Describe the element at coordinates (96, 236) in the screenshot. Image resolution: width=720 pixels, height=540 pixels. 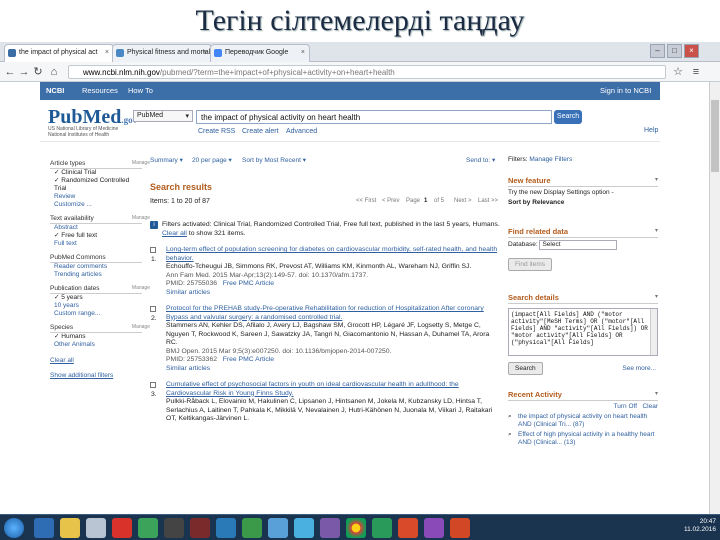
I see `filter-free-full-text: ✓ Free full text` at that location.